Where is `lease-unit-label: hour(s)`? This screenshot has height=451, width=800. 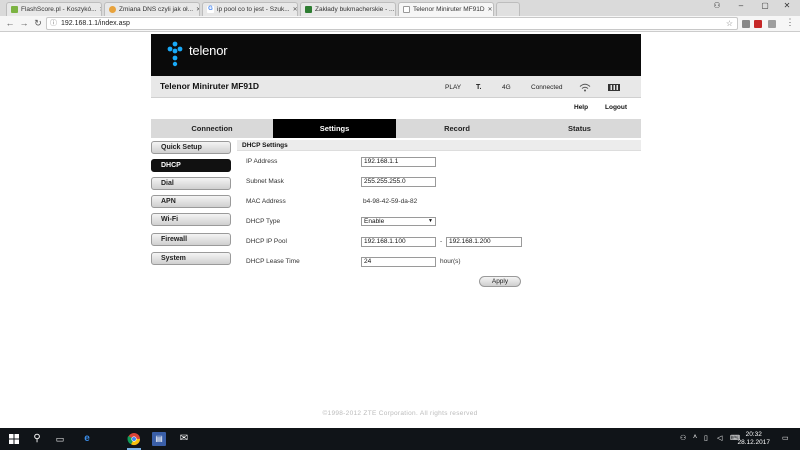
lease-unit-label: hour(s) is located at coordinates (450, 261).